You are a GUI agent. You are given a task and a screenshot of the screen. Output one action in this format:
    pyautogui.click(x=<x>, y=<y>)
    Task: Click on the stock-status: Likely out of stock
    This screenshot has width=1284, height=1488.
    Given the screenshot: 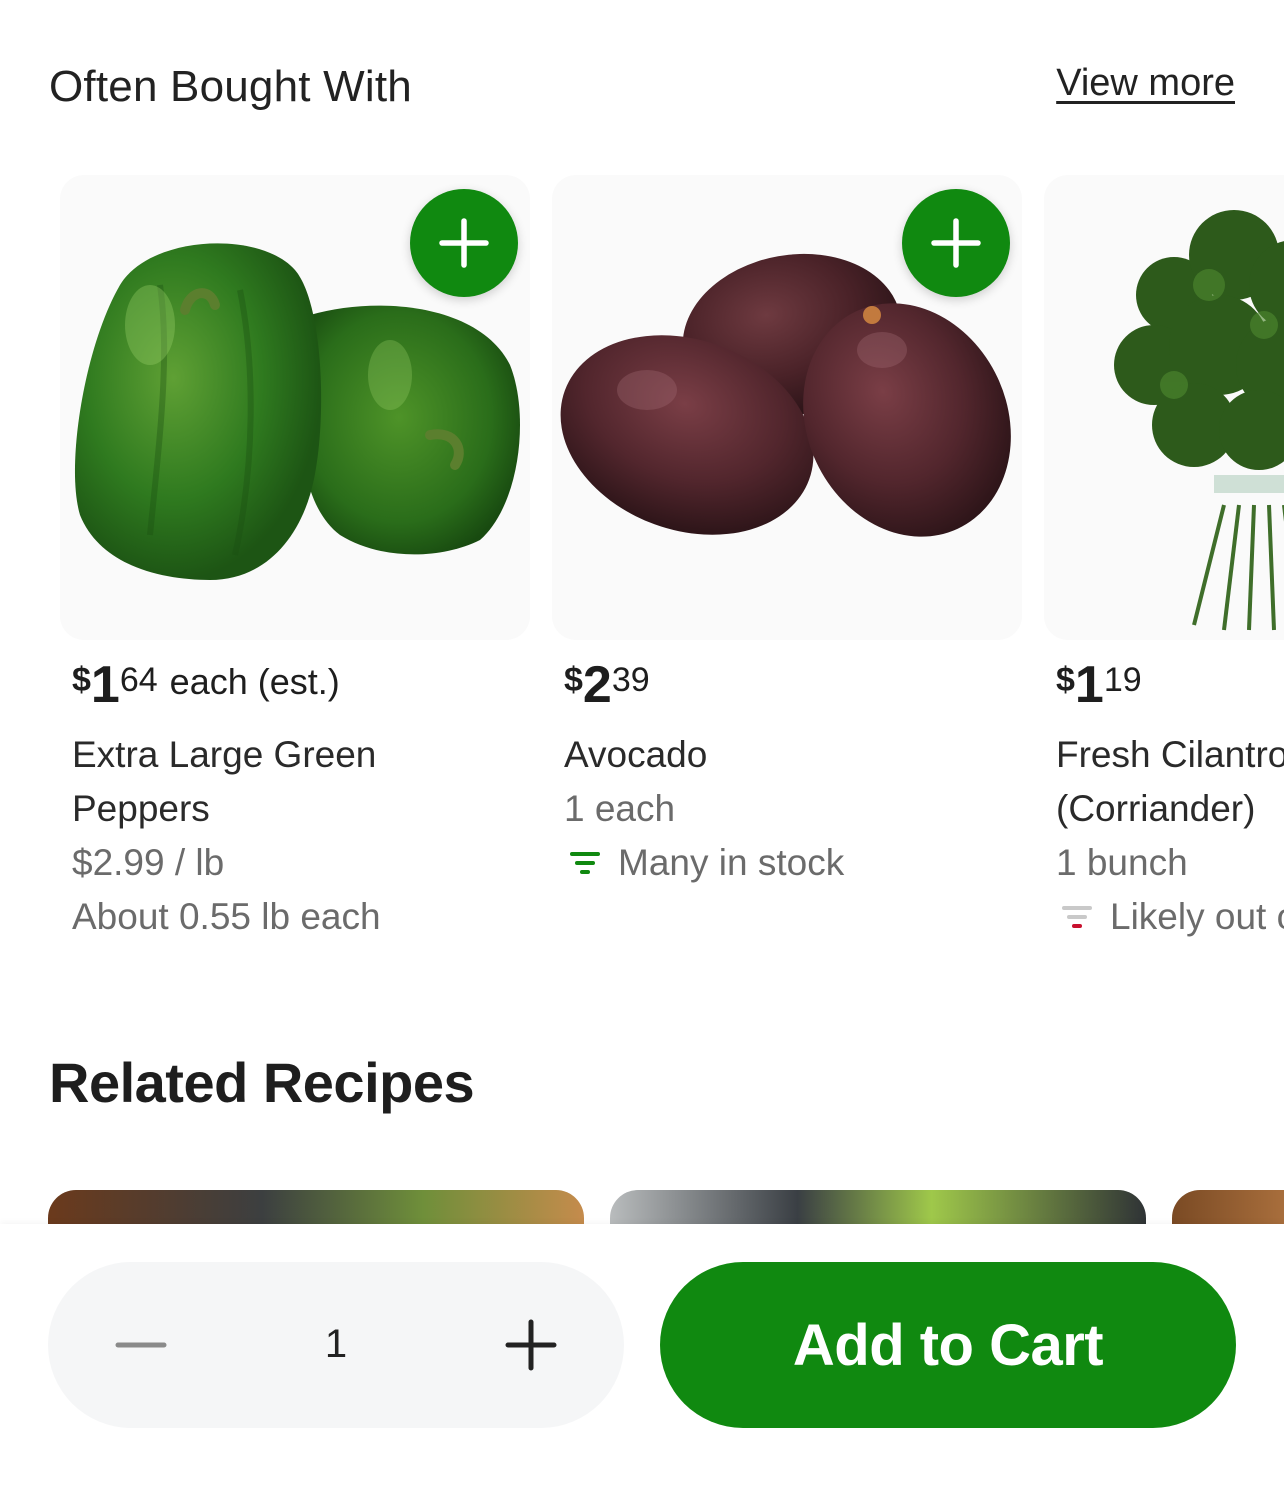 What is the action you would take?
    pyautogui.click(x=1170, y=917)
    